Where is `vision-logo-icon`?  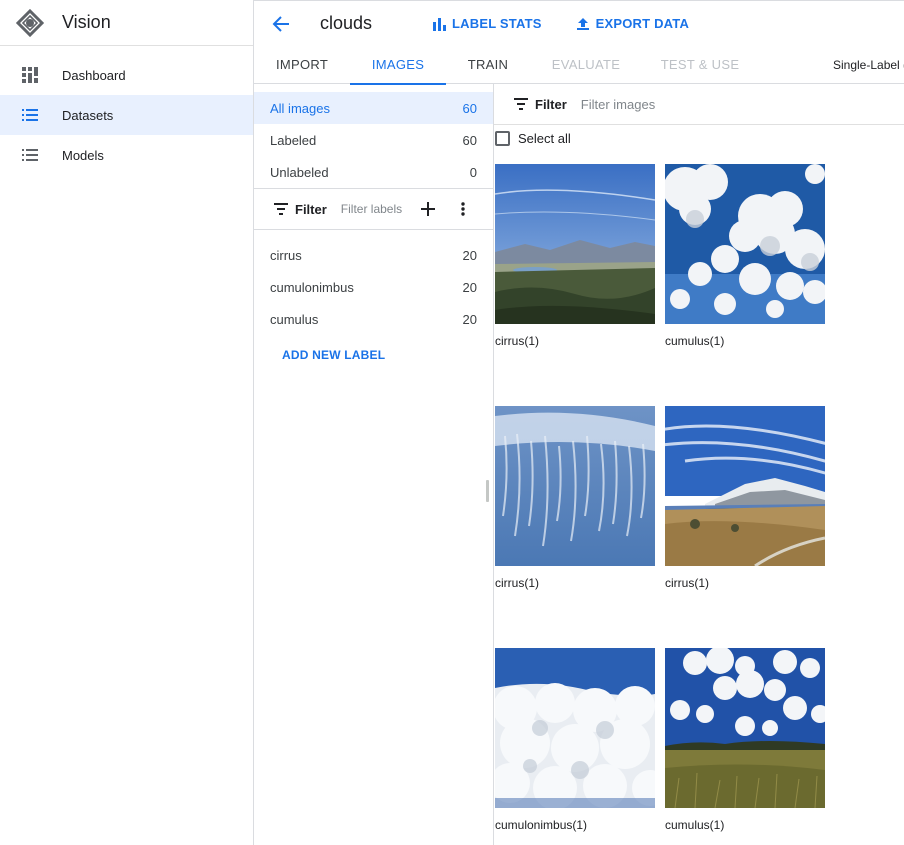 vision-logo-icon is located at coordinates (30, 22).